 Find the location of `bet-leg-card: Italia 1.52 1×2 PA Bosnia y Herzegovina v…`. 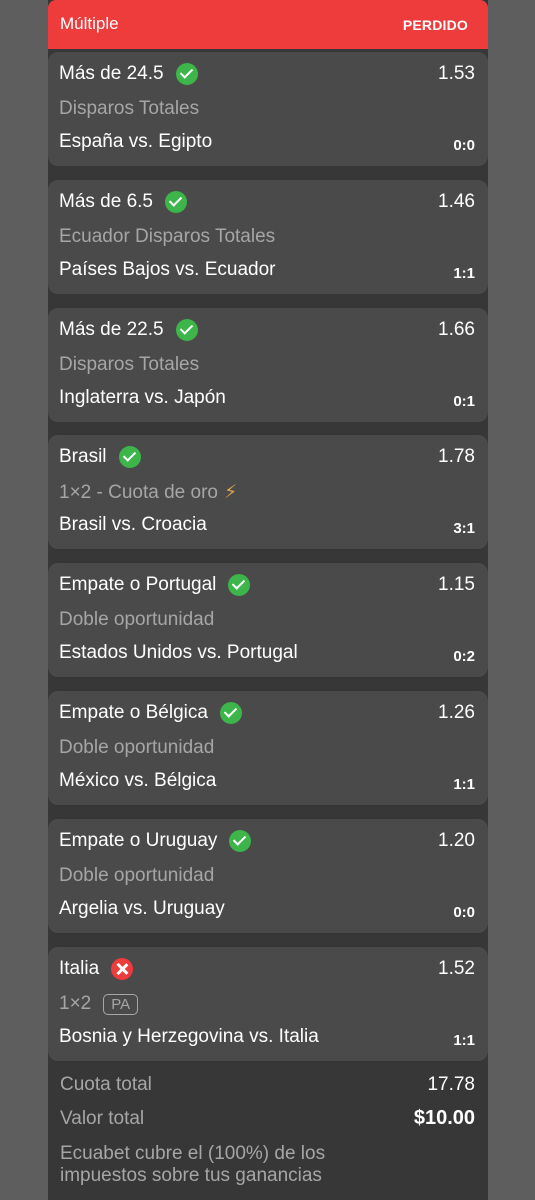

bet-leg-card: Italia 1.52 1×2 PA Bosnia y Herzegovina v… is located at coordinates (268, 1004).